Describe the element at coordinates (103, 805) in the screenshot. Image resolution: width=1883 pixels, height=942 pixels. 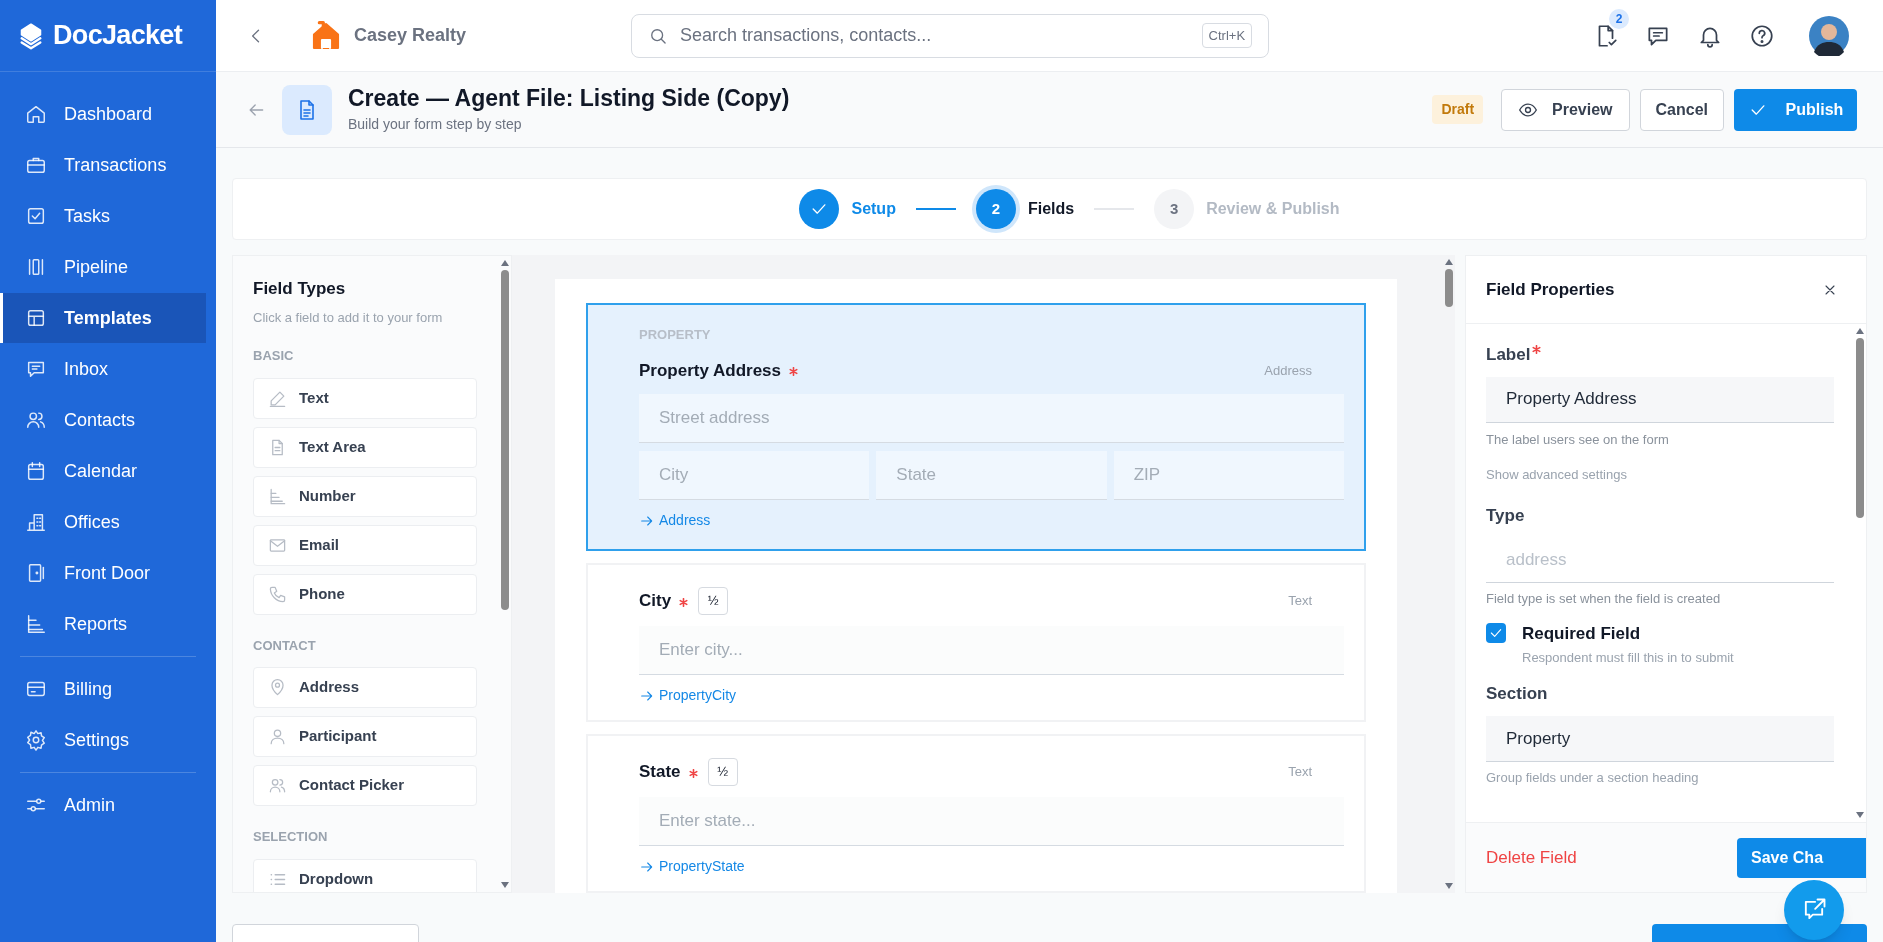
I see `nav-item: Admin` at that location.